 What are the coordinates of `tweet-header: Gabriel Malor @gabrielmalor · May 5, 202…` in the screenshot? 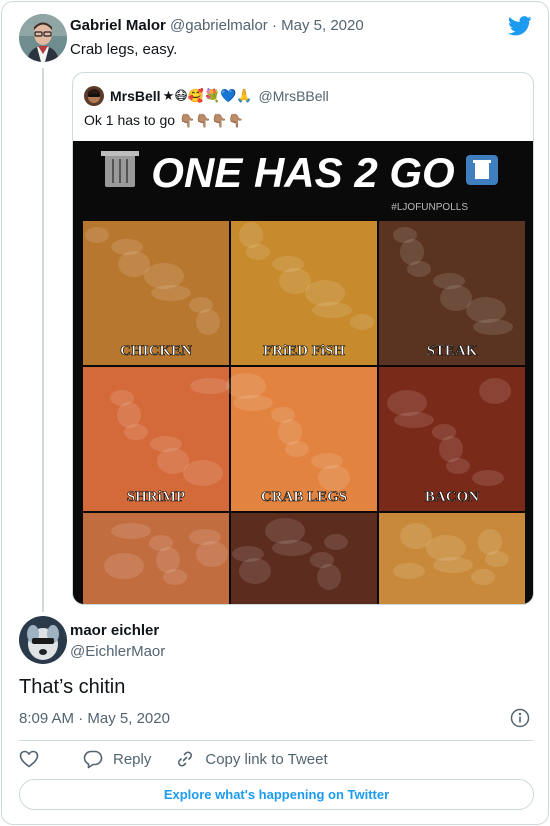 It's located at (217, 25).